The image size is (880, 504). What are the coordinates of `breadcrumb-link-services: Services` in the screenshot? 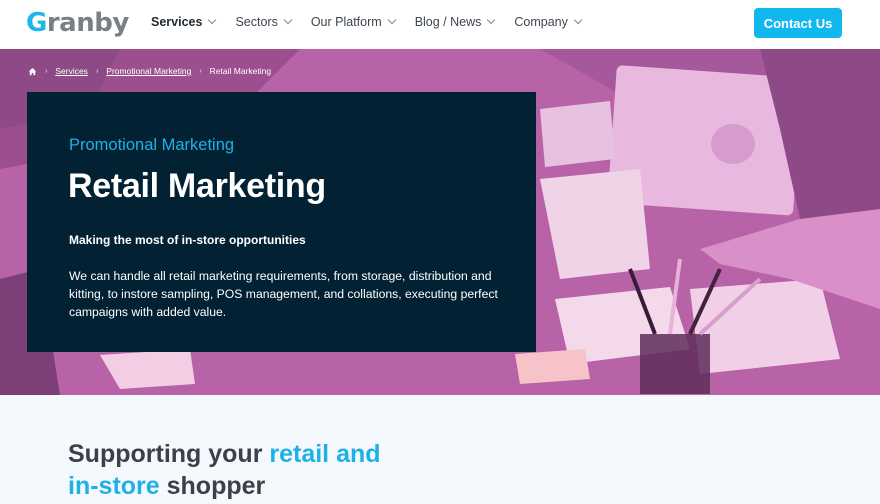 It's located at (71, 71).